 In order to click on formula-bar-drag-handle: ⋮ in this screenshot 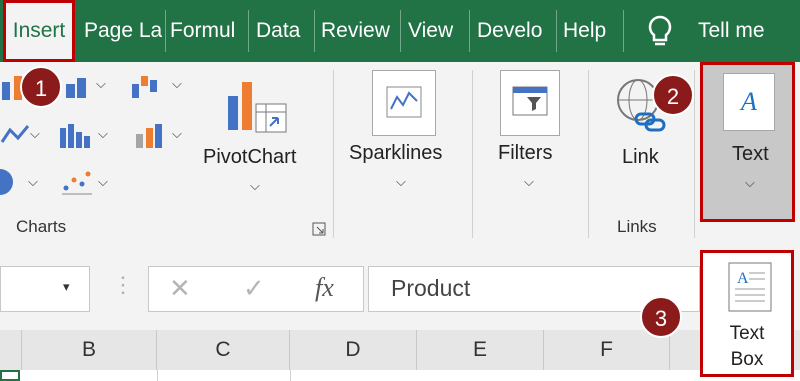, I will do `click(123, 285)`.